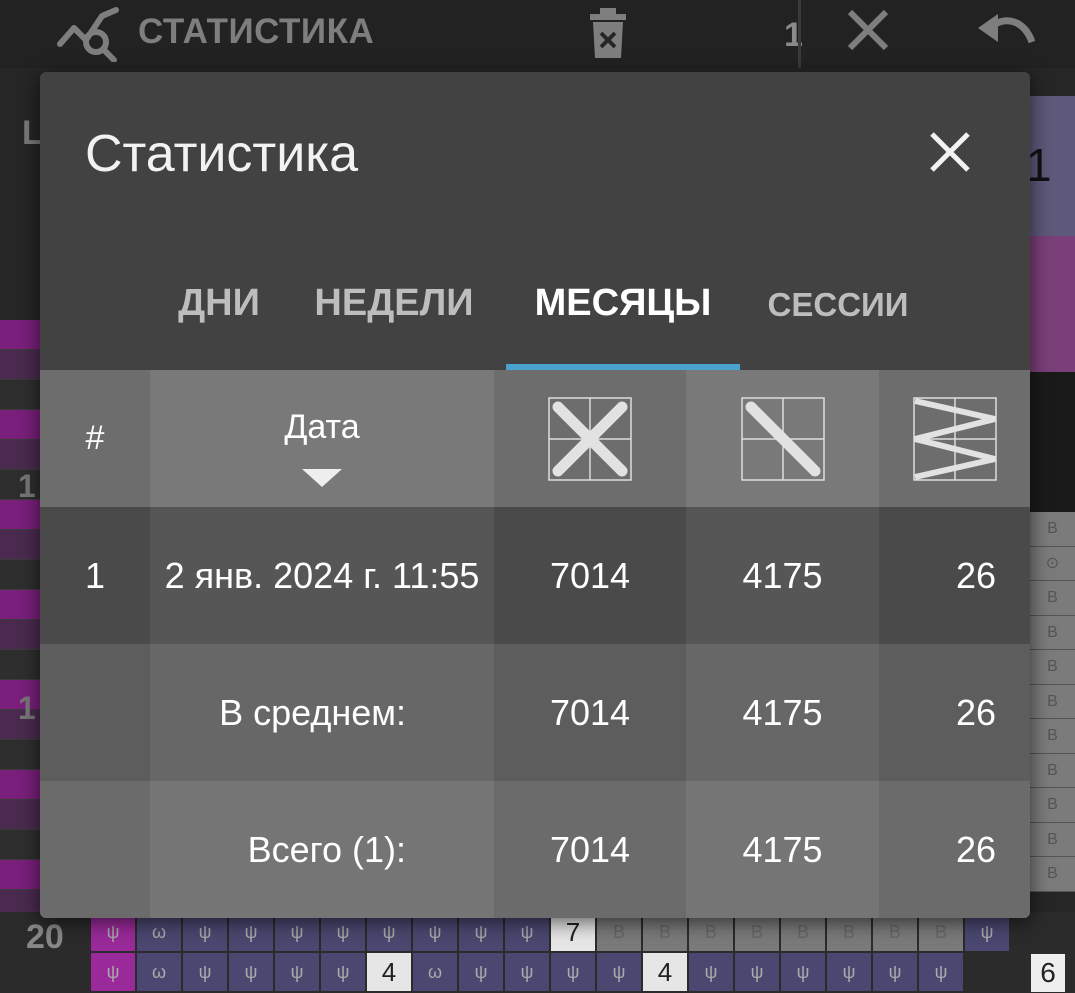 The image size is (1075, 993). Describe the element at coordinates (1006, 32) in the screenshot. I see `undo-icon` at that location.